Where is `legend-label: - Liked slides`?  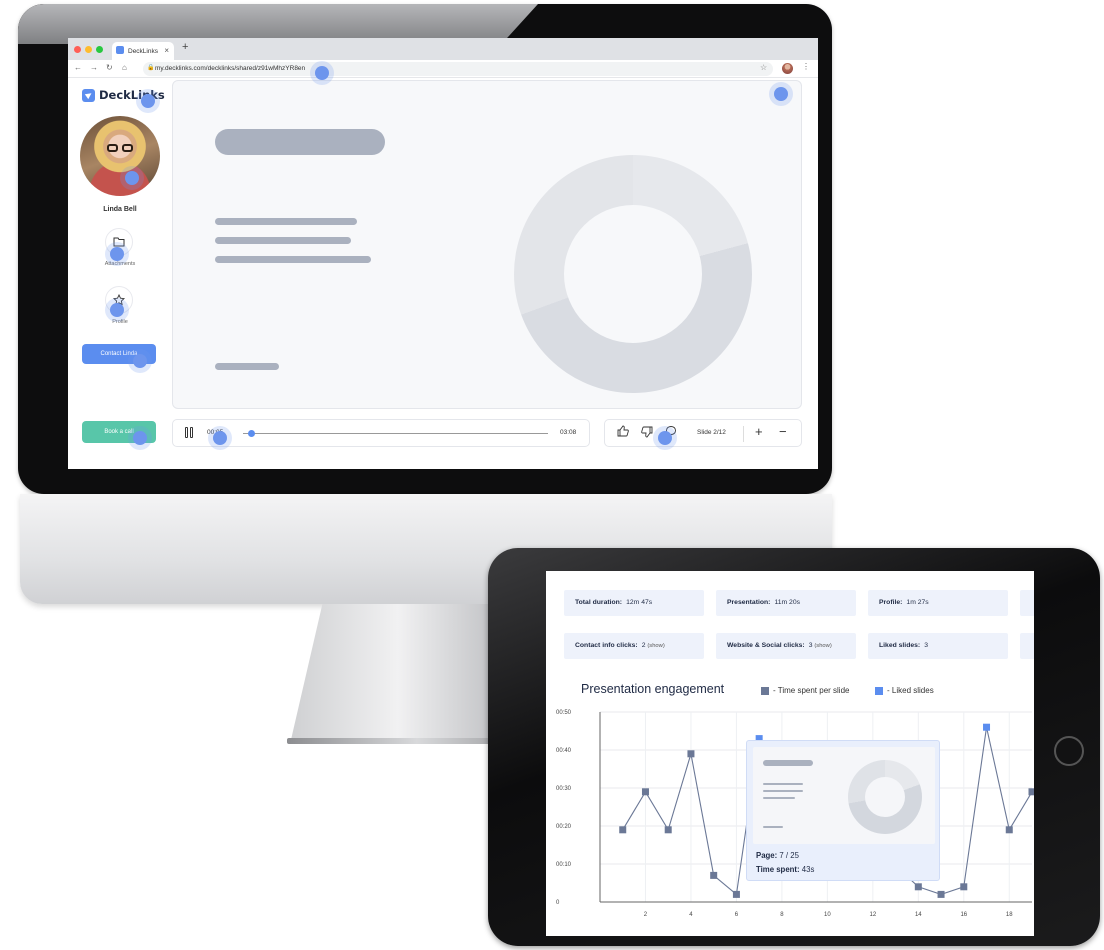
legend-label: - Liked slides is located at coordinates (910, 690).